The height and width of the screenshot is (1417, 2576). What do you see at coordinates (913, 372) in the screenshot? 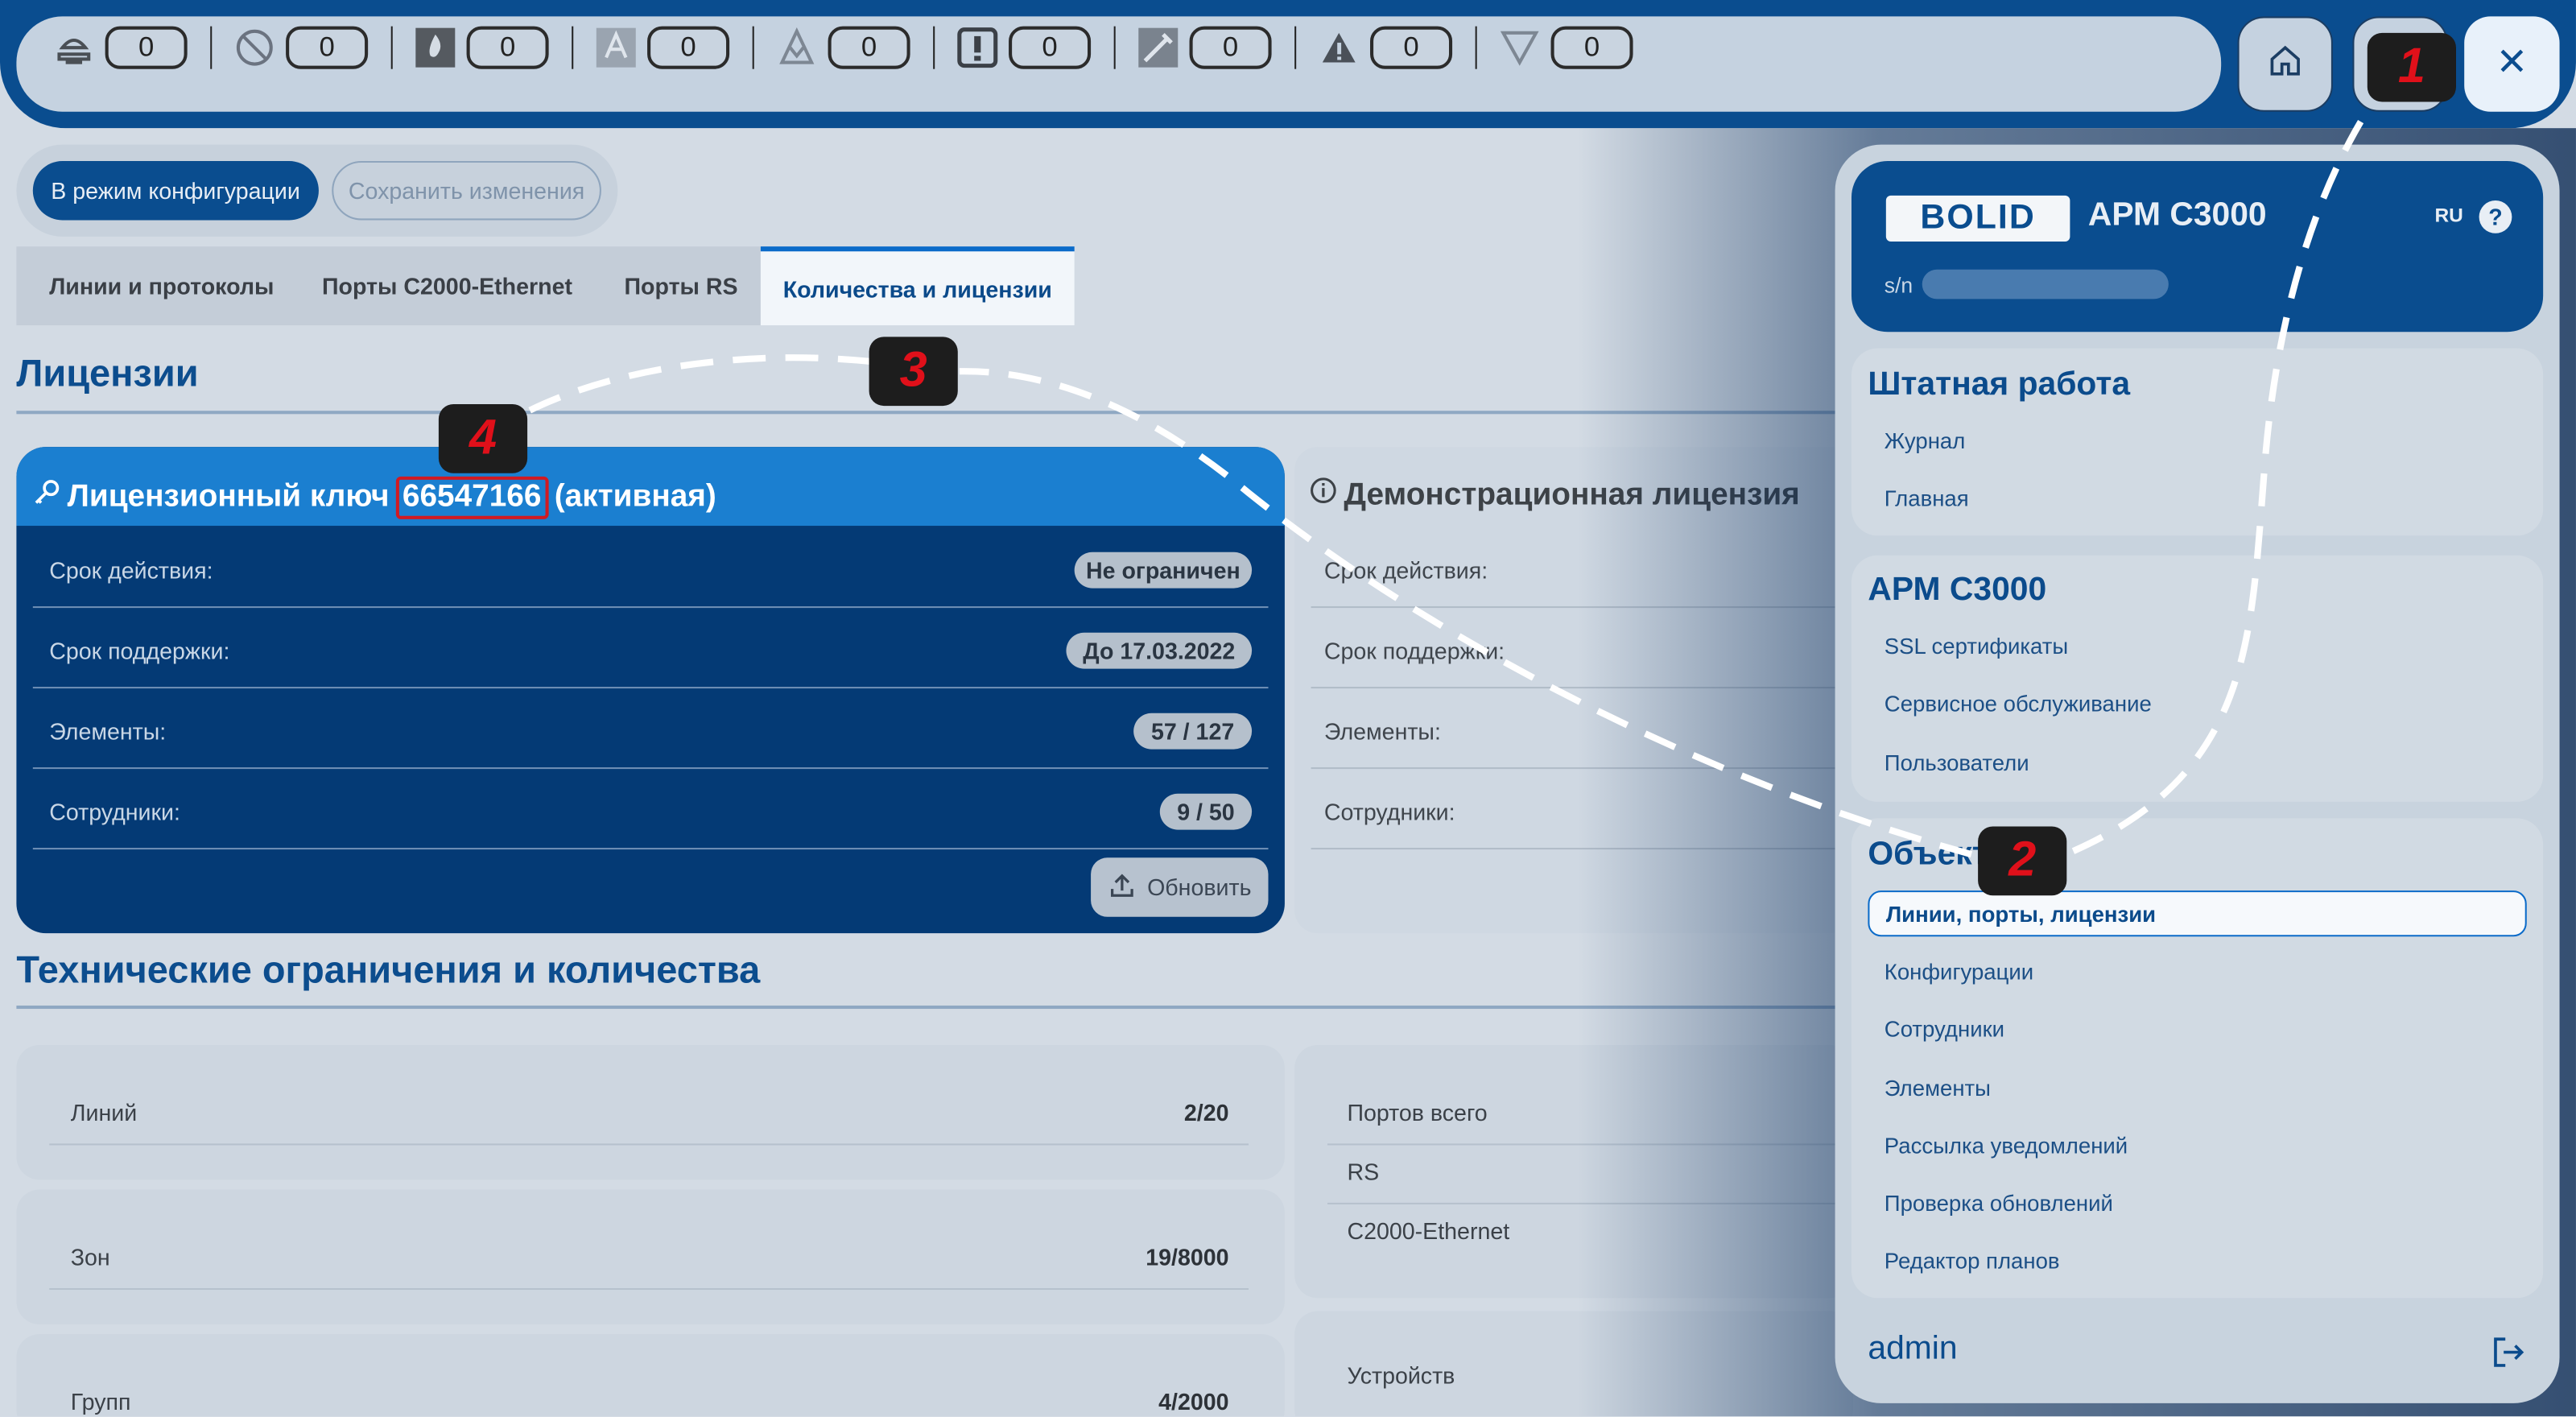
I see `annotation-marker-3: 3` at bounding box center [913, 372].